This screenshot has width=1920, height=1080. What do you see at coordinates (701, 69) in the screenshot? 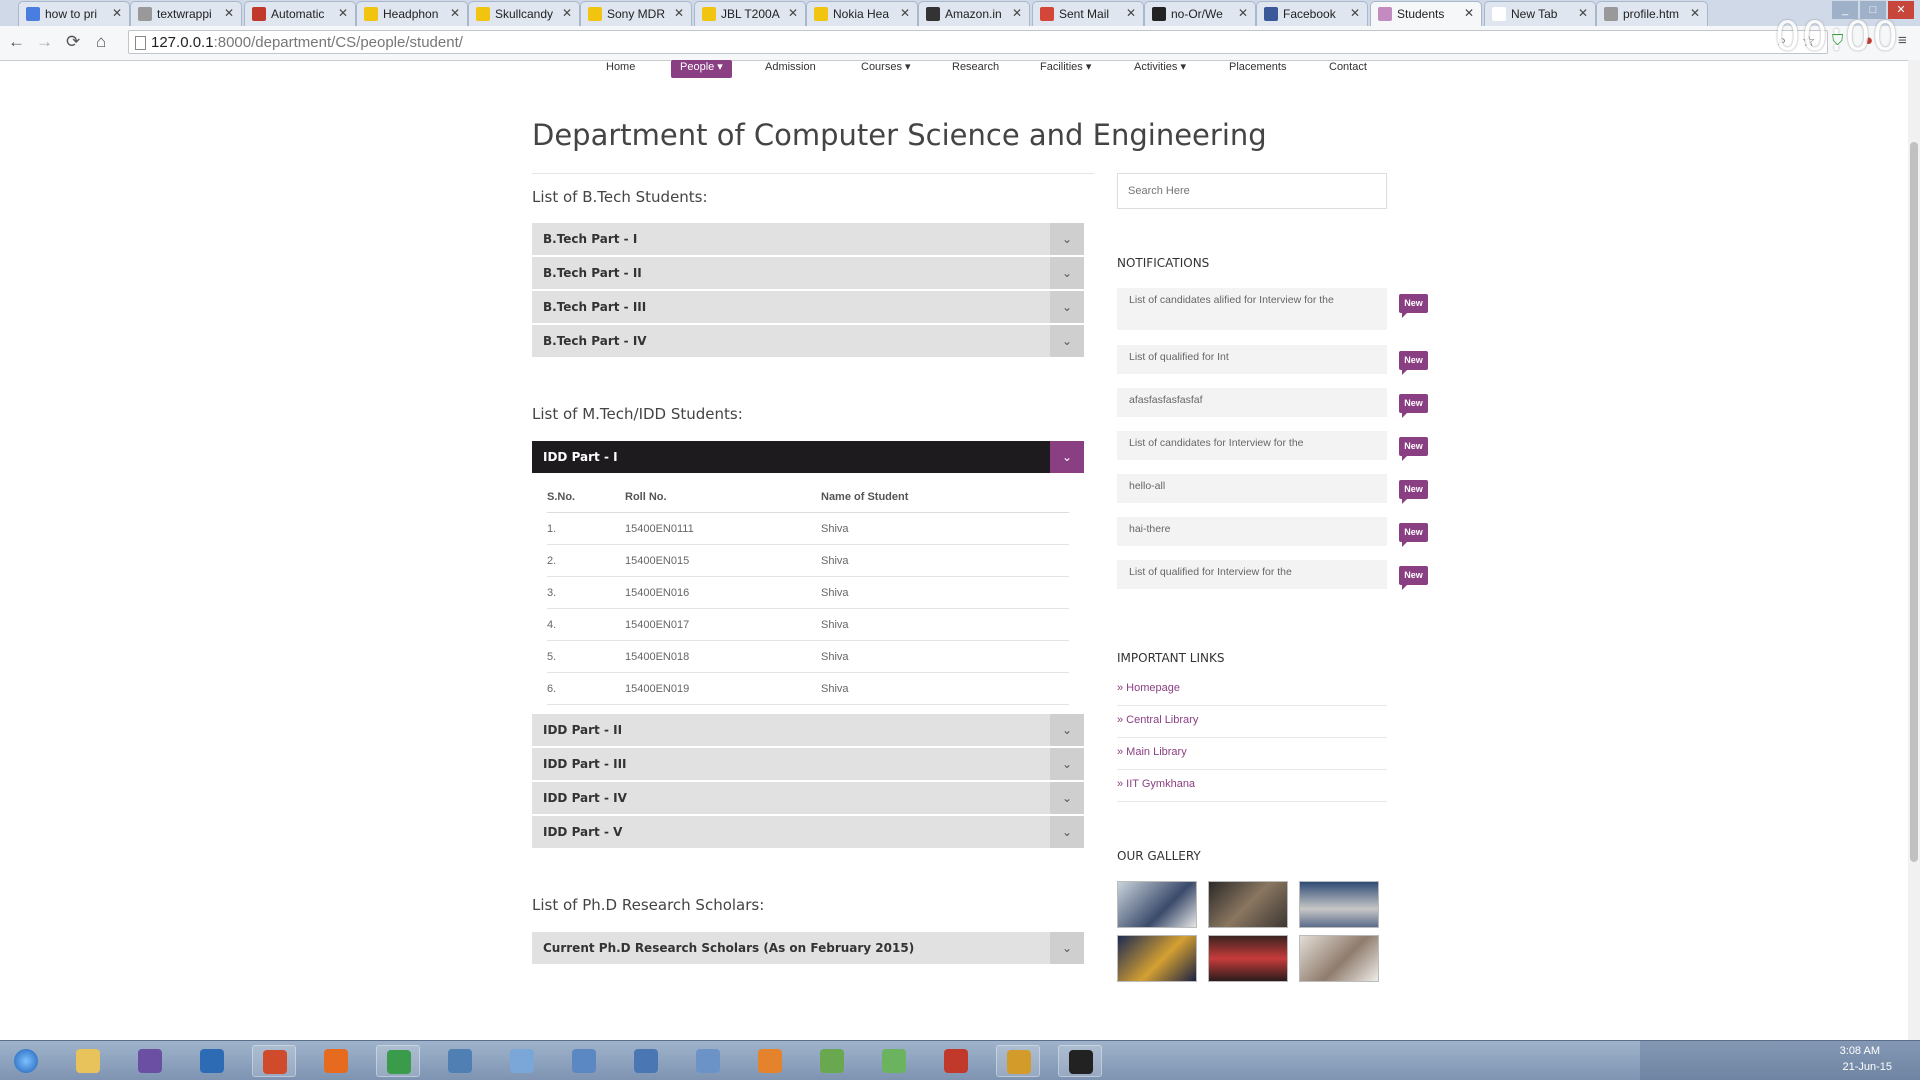
I see `nav-item-people: People ▾` at bounding box center [701, 69].